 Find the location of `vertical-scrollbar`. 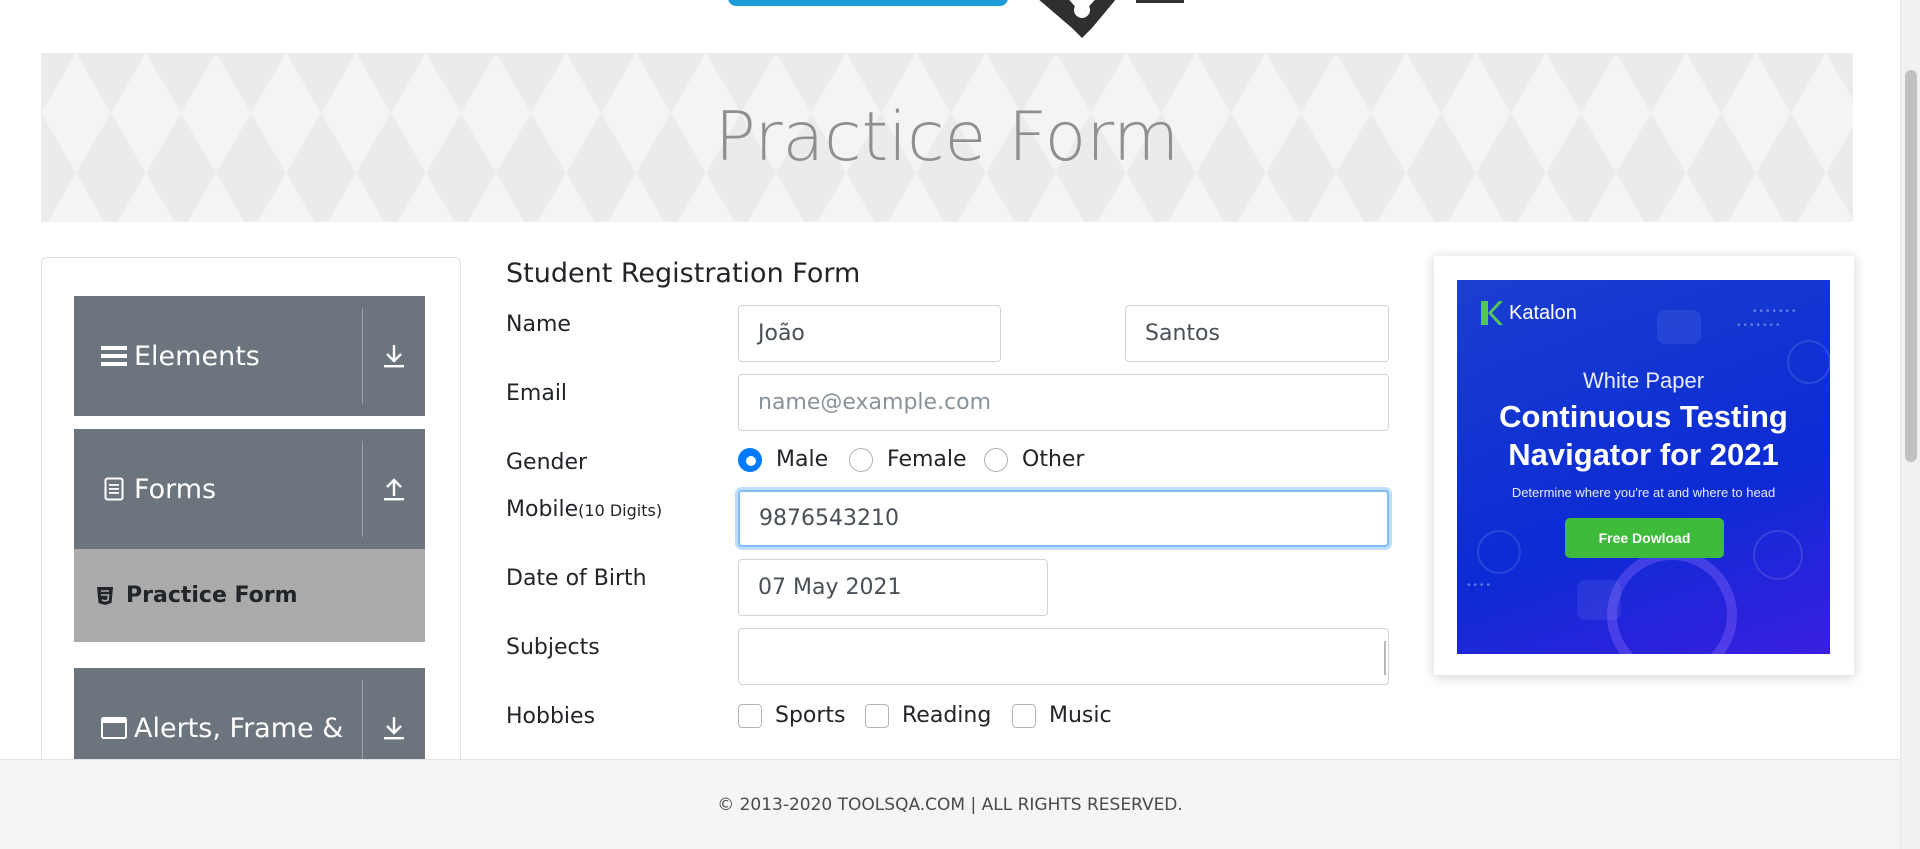

vertical-scrollbar is located at coordinates (1910, 424).